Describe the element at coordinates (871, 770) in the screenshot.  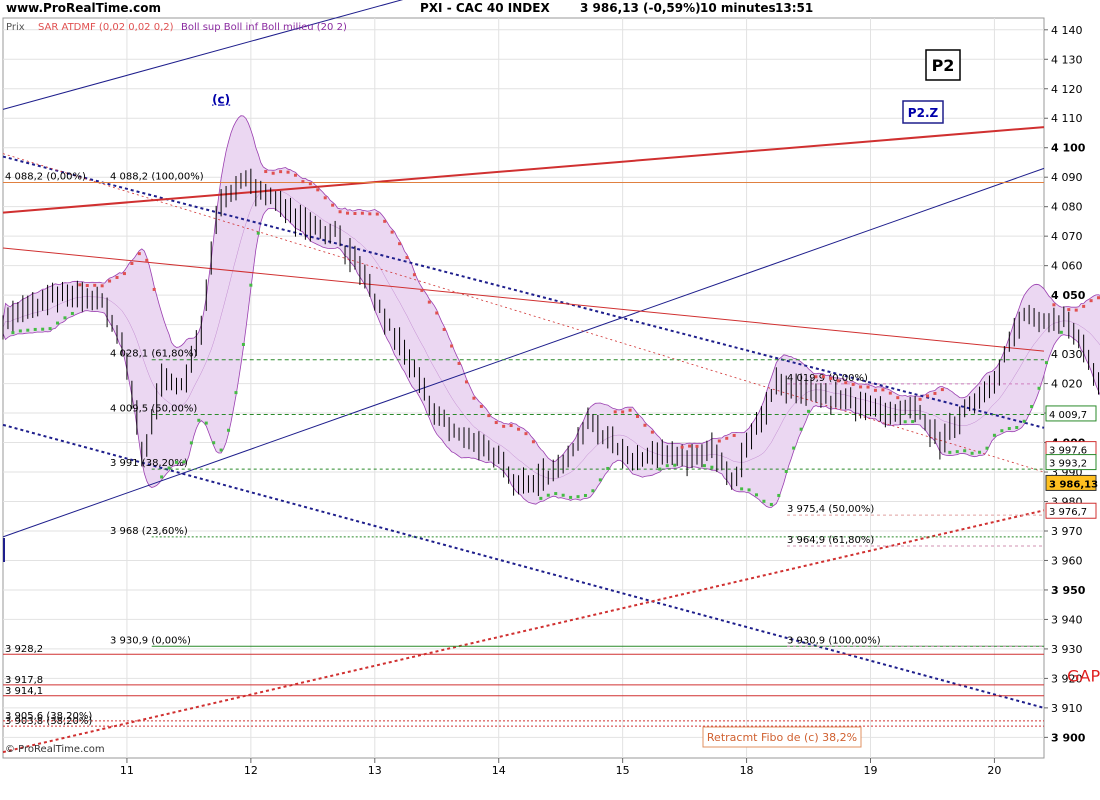
I see `x-tick-label: 19` at that location.